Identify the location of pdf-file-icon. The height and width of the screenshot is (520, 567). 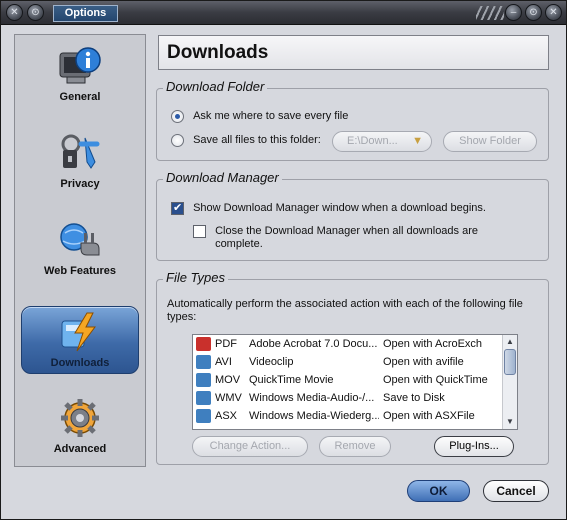
(203, 344).